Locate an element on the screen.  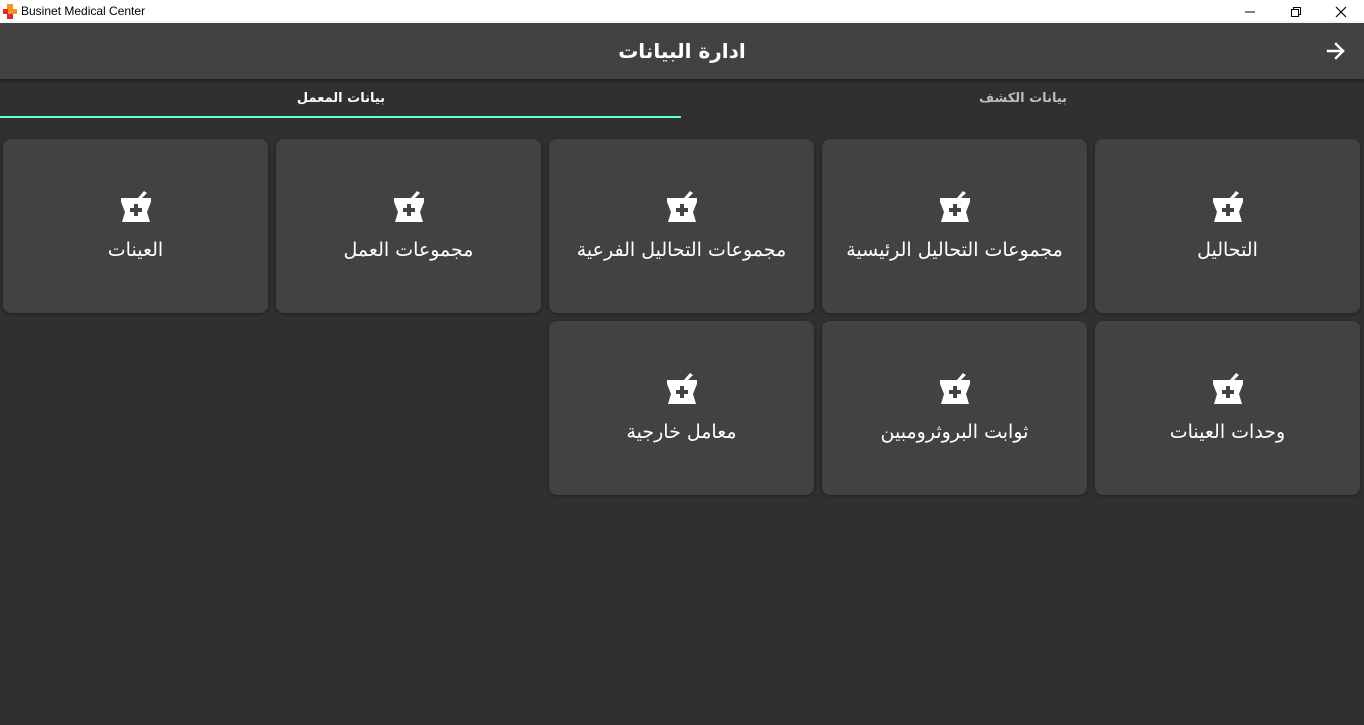
card-label: مجموعات التحاليل الفرعية is located at coordinates (681, 250).